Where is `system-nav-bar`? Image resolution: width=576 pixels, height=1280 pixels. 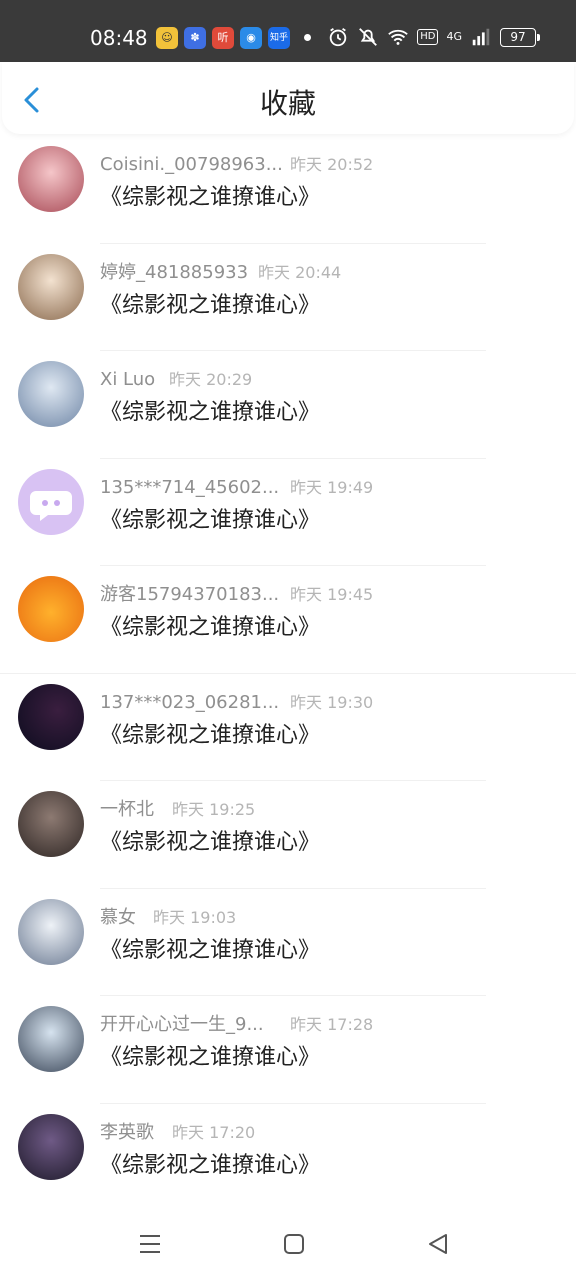
system-nav-bar is located at coordinates (288, 1245).